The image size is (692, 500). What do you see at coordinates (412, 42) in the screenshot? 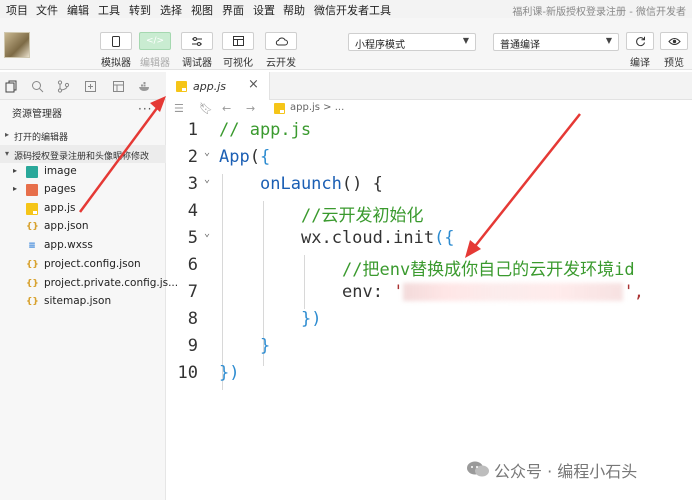
I see `mode-select: 小程序模式 ▼` at bounding box center [412, 42].